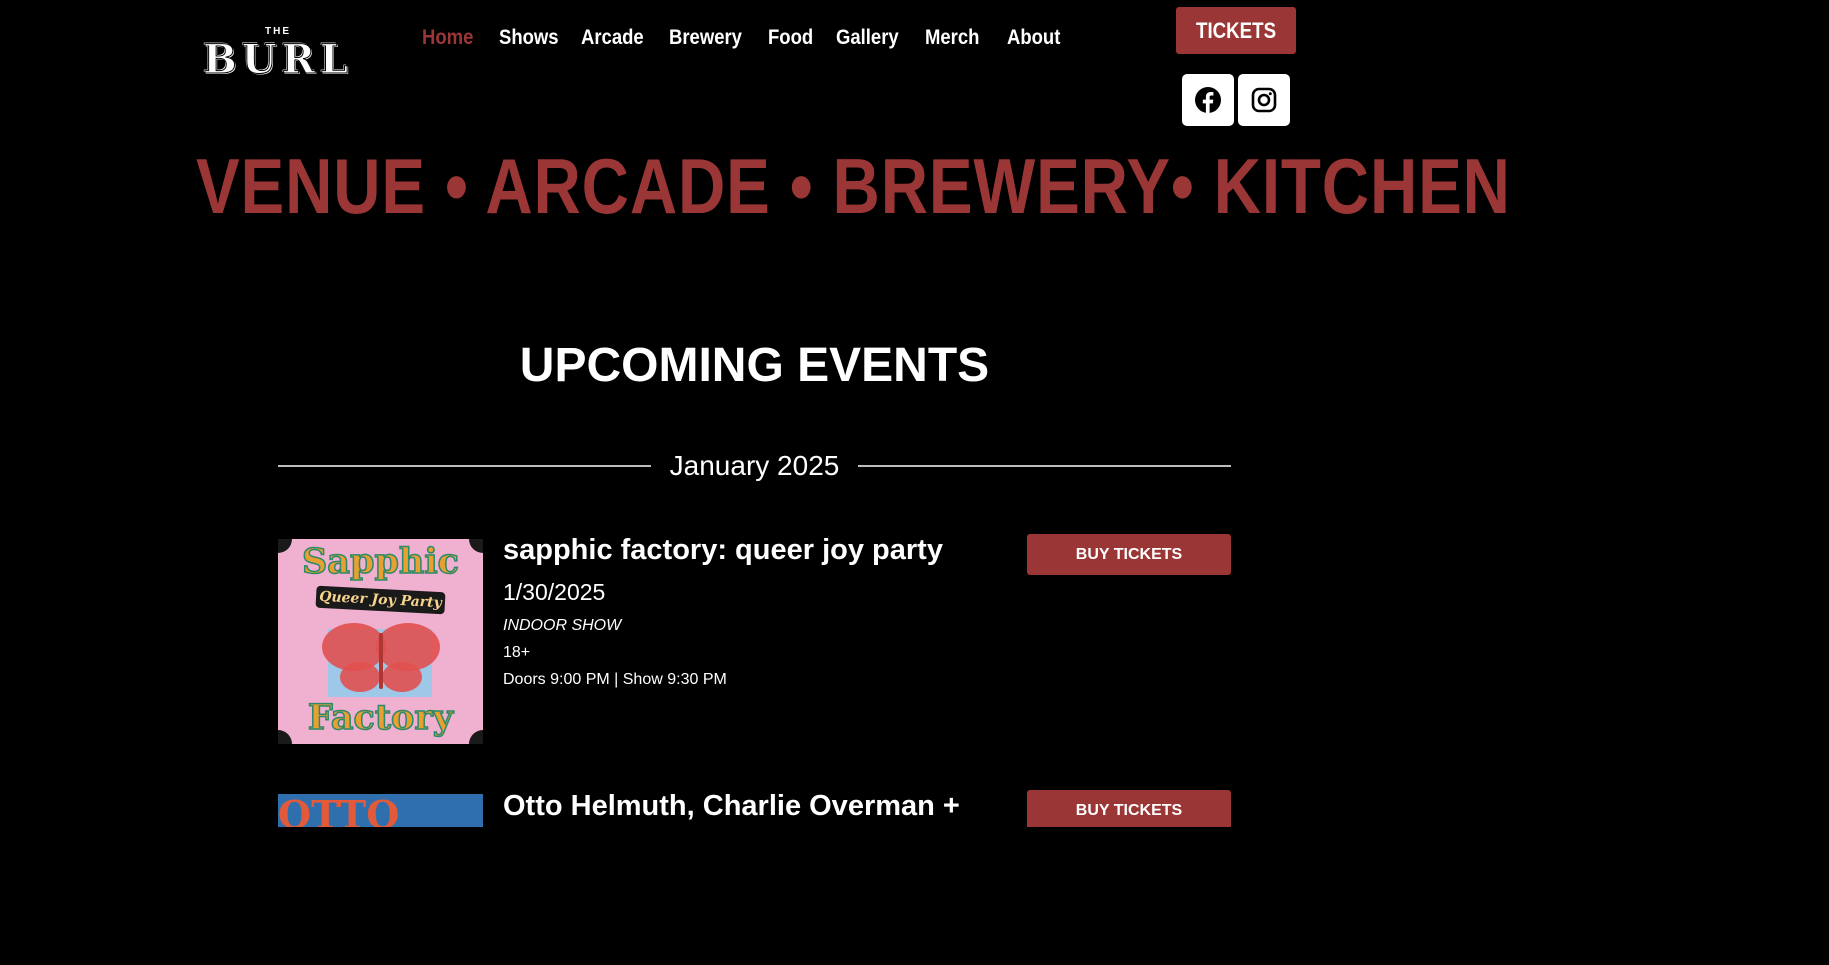 This screenshot has width=1829, height=965. I want to click on tickets-button: TICKETS, so click(1236, 30).